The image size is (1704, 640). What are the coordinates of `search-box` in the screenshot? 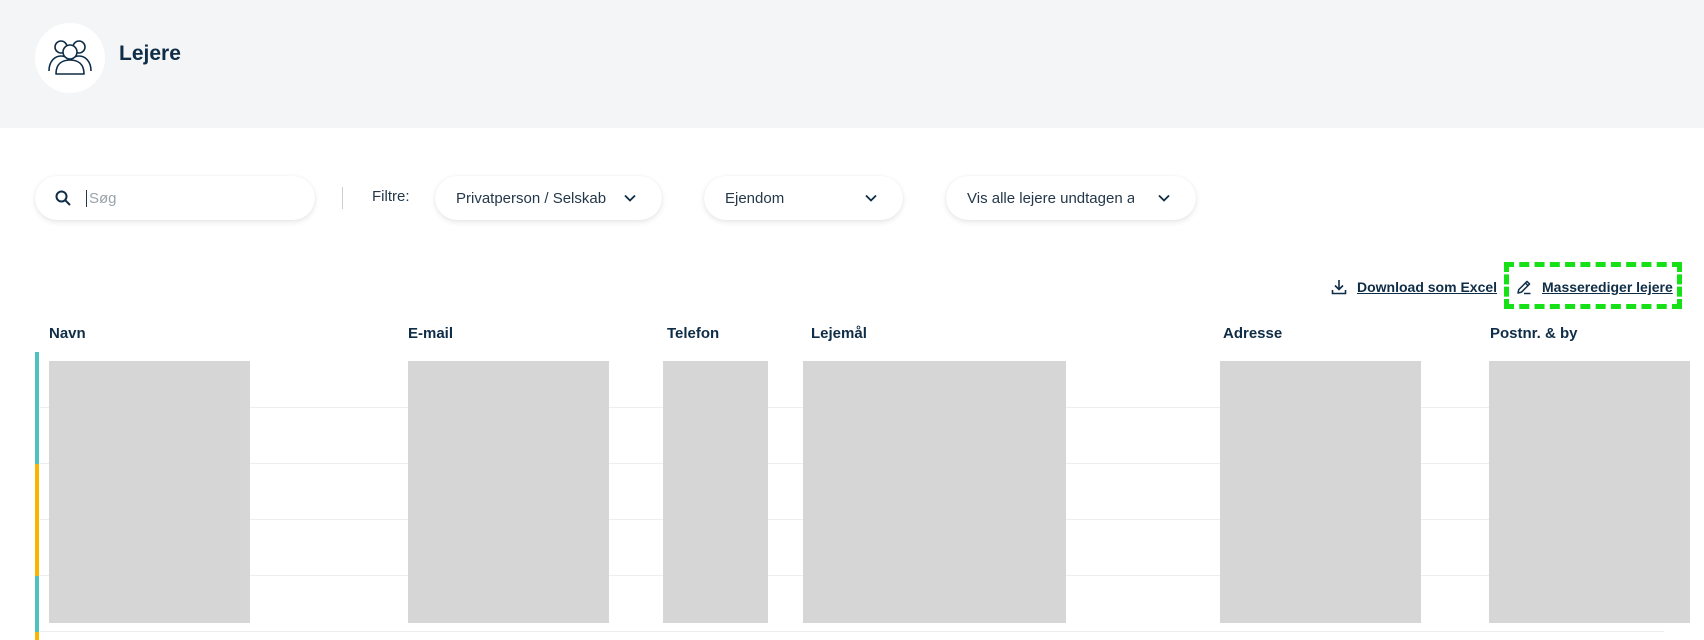 It's located at (175, 198).